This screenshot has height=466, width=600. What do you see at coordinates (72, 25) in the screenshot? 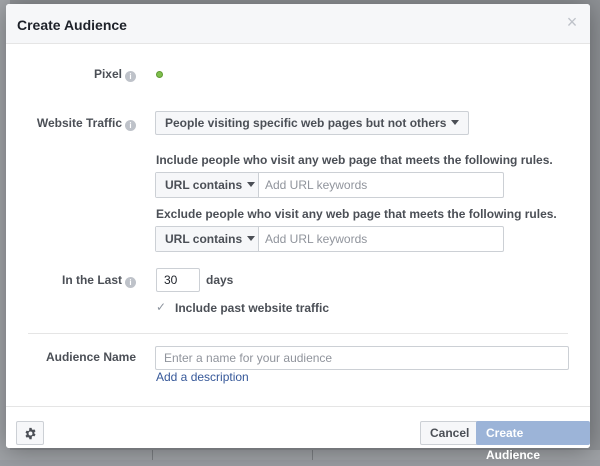
I see `dialog-title: Create Audience` at bounding box center [72, 25].